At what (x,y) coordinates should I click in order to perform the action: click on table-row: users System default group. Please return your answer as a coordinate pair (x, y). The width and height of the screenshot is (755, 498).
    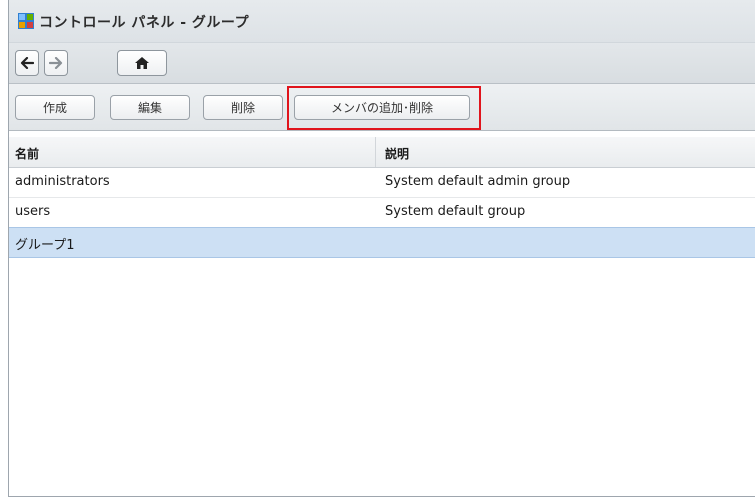
    Looking at the image, I should click on (382, 213).